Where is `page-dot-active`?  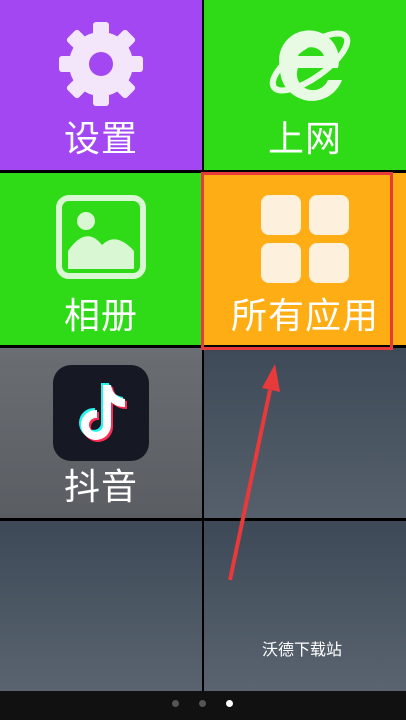
page-dot-active is located at coordinates (229, 703).